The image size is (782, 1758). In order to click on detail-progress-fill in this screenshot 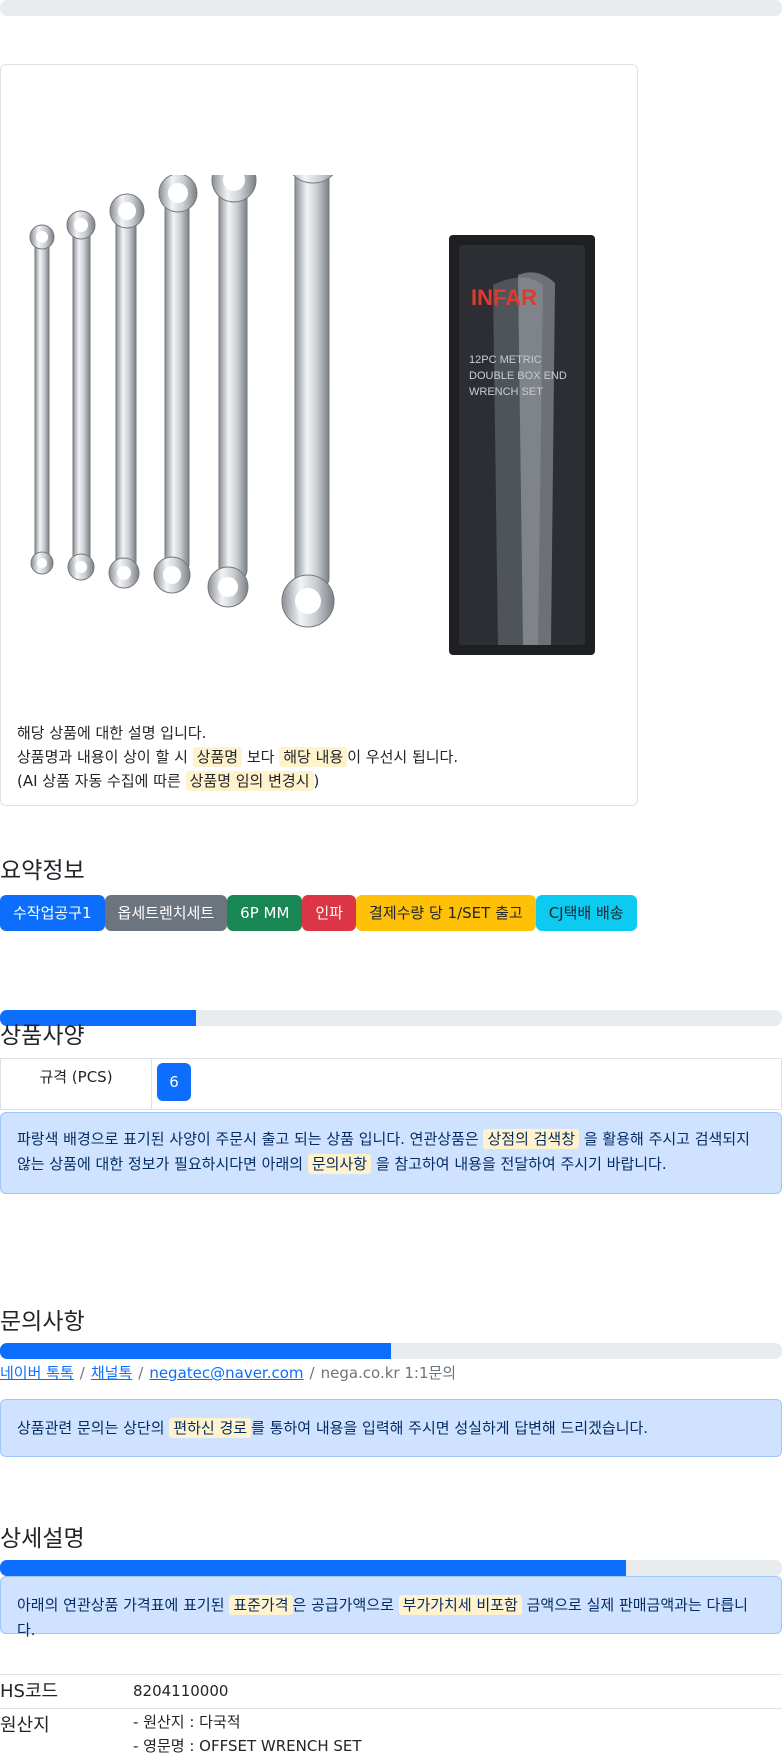, I will do `click(313, 1568)`.